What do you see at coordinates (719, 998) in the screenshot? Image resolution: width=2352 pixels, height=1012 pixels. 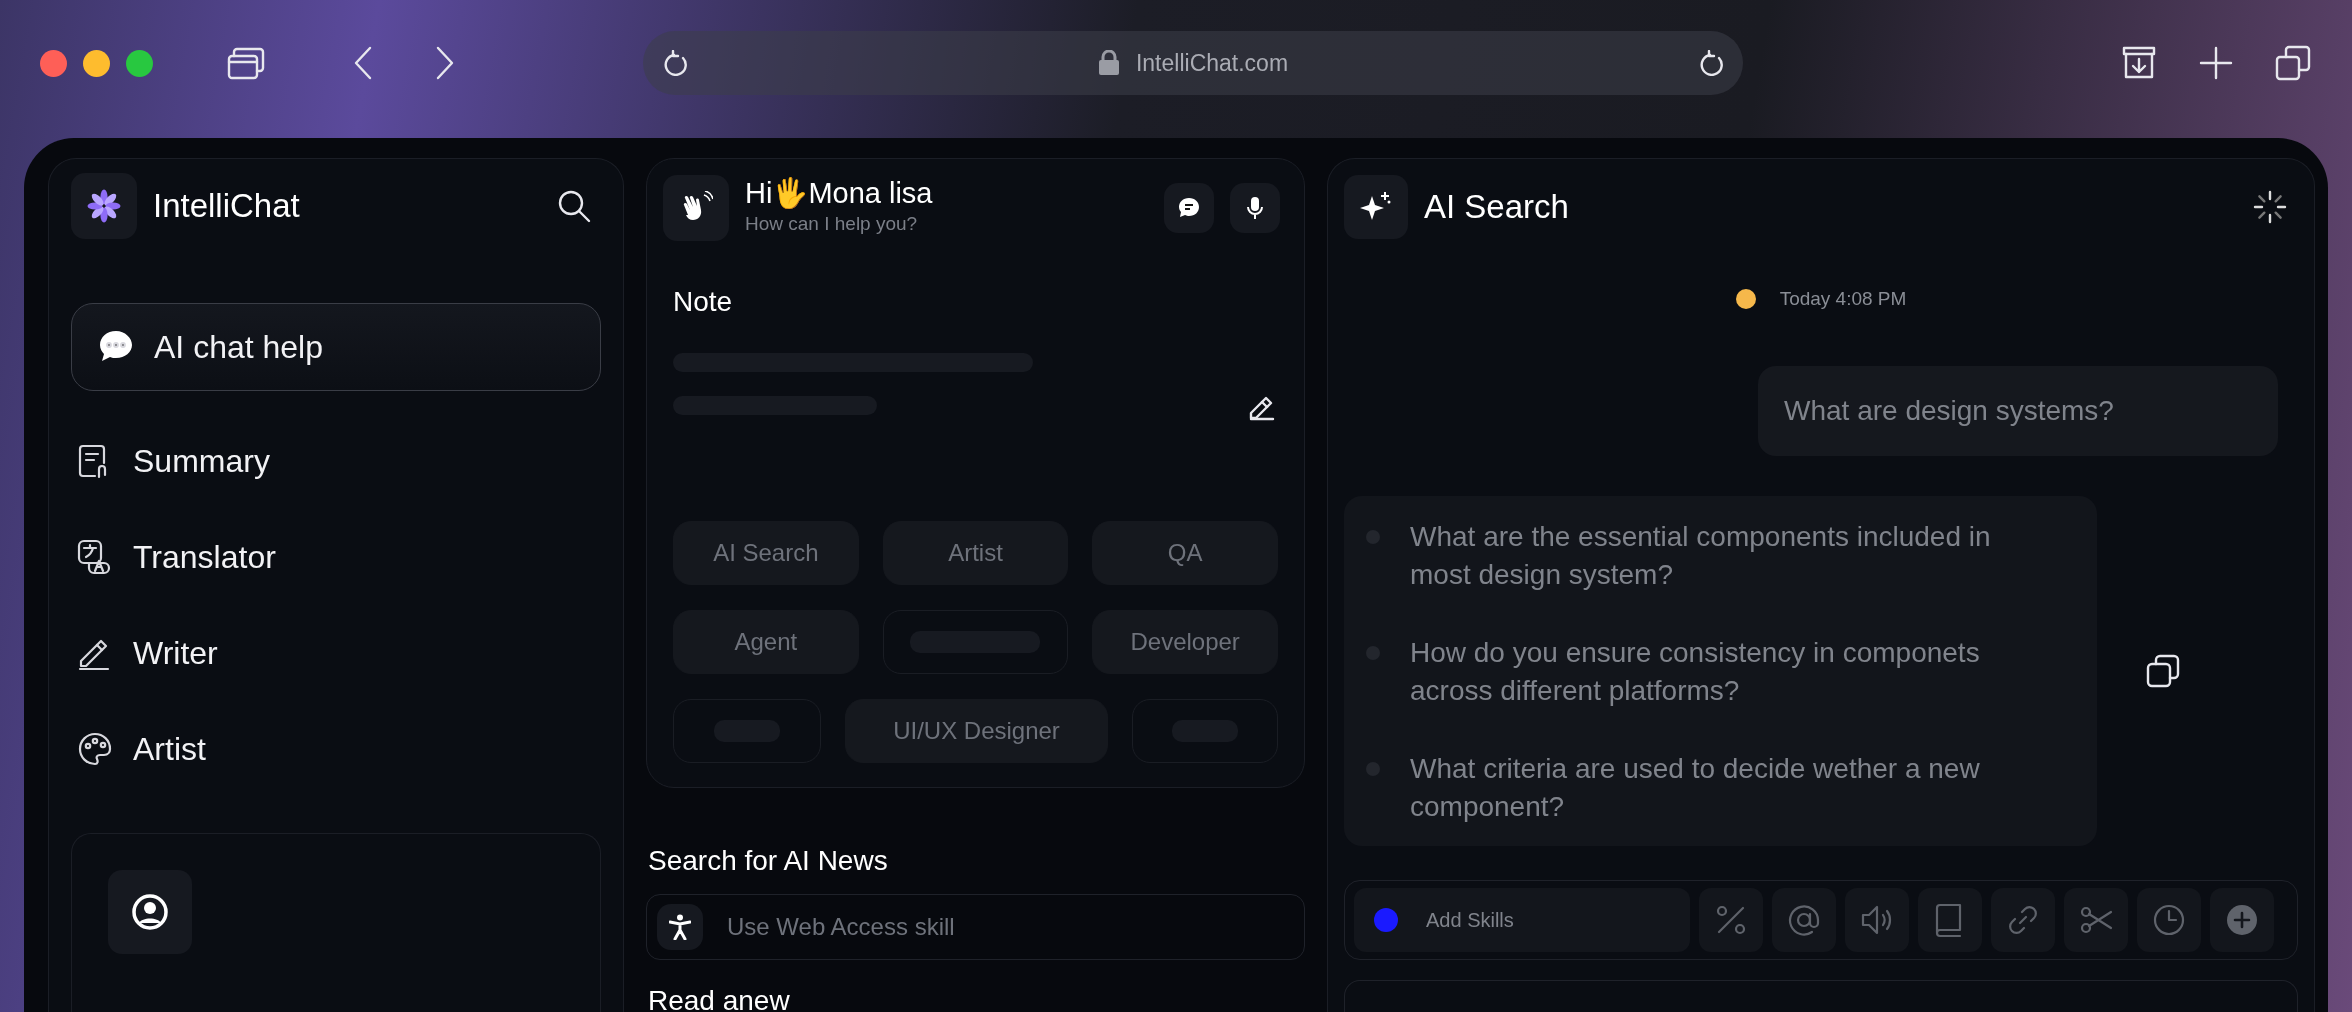 I see `section-title: Read anew` at bounding box center [719, 998].